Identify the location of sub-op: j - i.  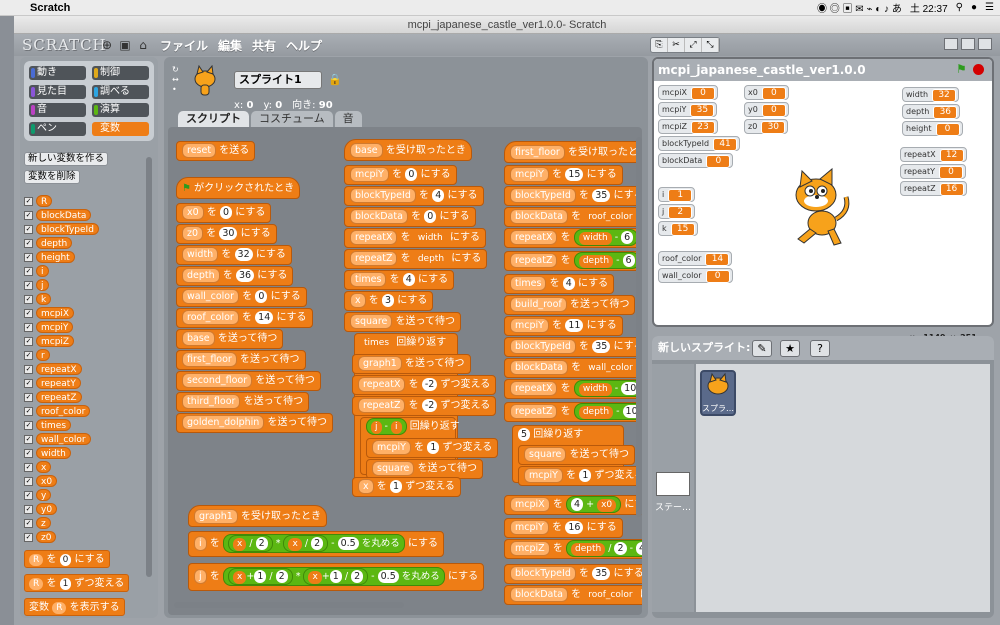
(386, 426).